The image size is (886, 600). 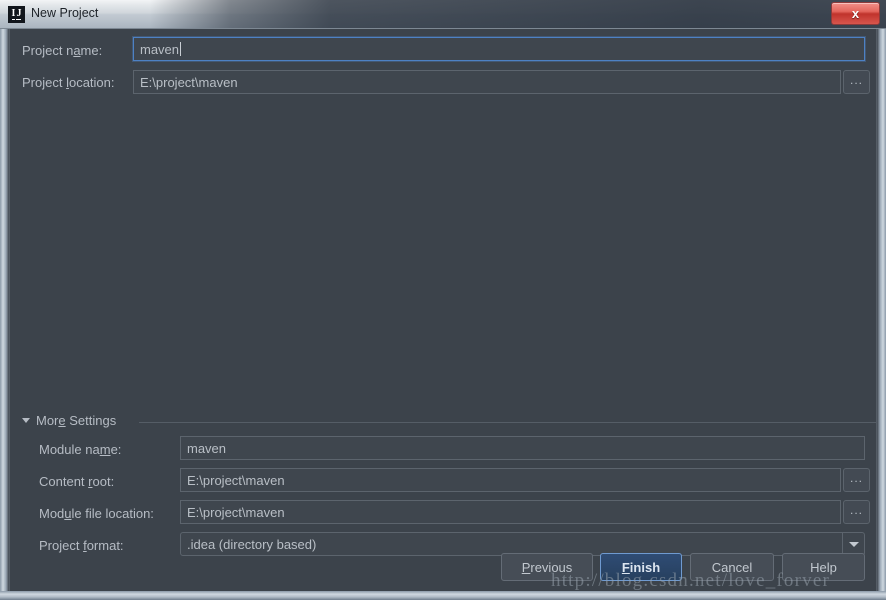 I want to click on title-bar-gradient, so click(x=443, y=14).